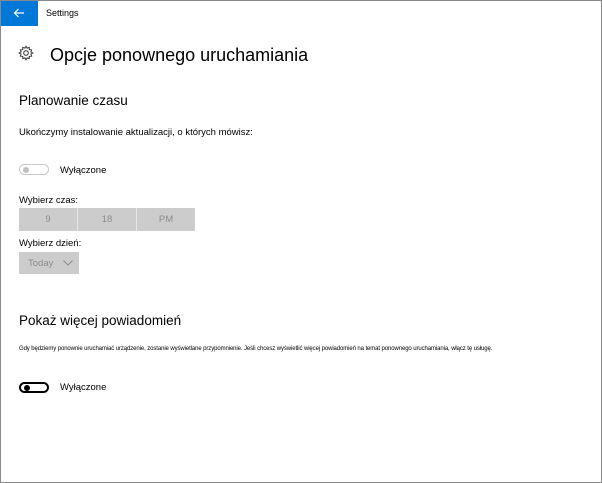 The height and width of the screenshot is (483, 602). What do you see at coordinates (62, 13) in the screenshot?
I see `app-title: Settings` at bounding box center [62, 13].